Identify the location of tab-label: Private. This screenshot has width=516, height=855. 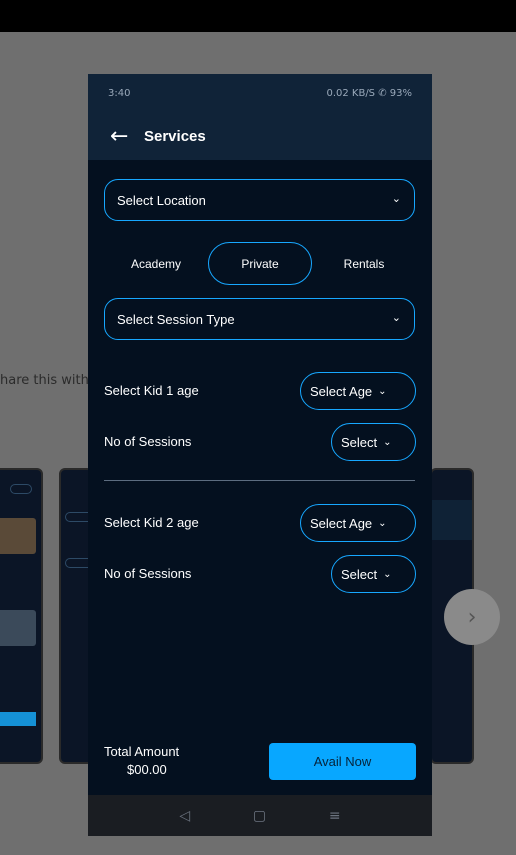
(260, 263).